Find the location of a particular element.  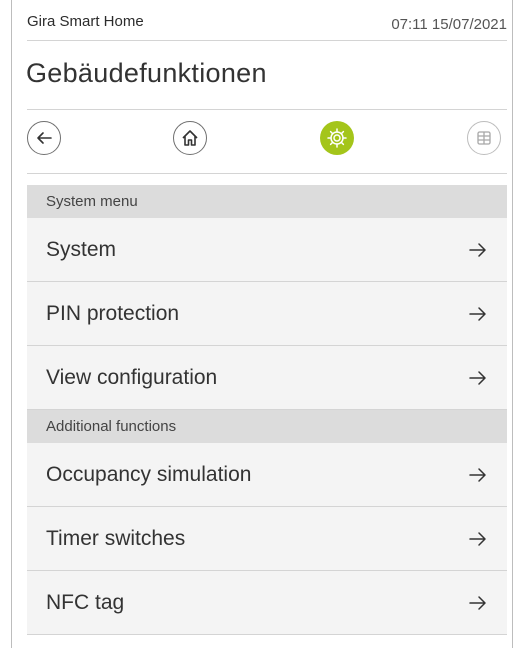

section-header-additional-functions: Additional functions is located at coordinates (267, 426).